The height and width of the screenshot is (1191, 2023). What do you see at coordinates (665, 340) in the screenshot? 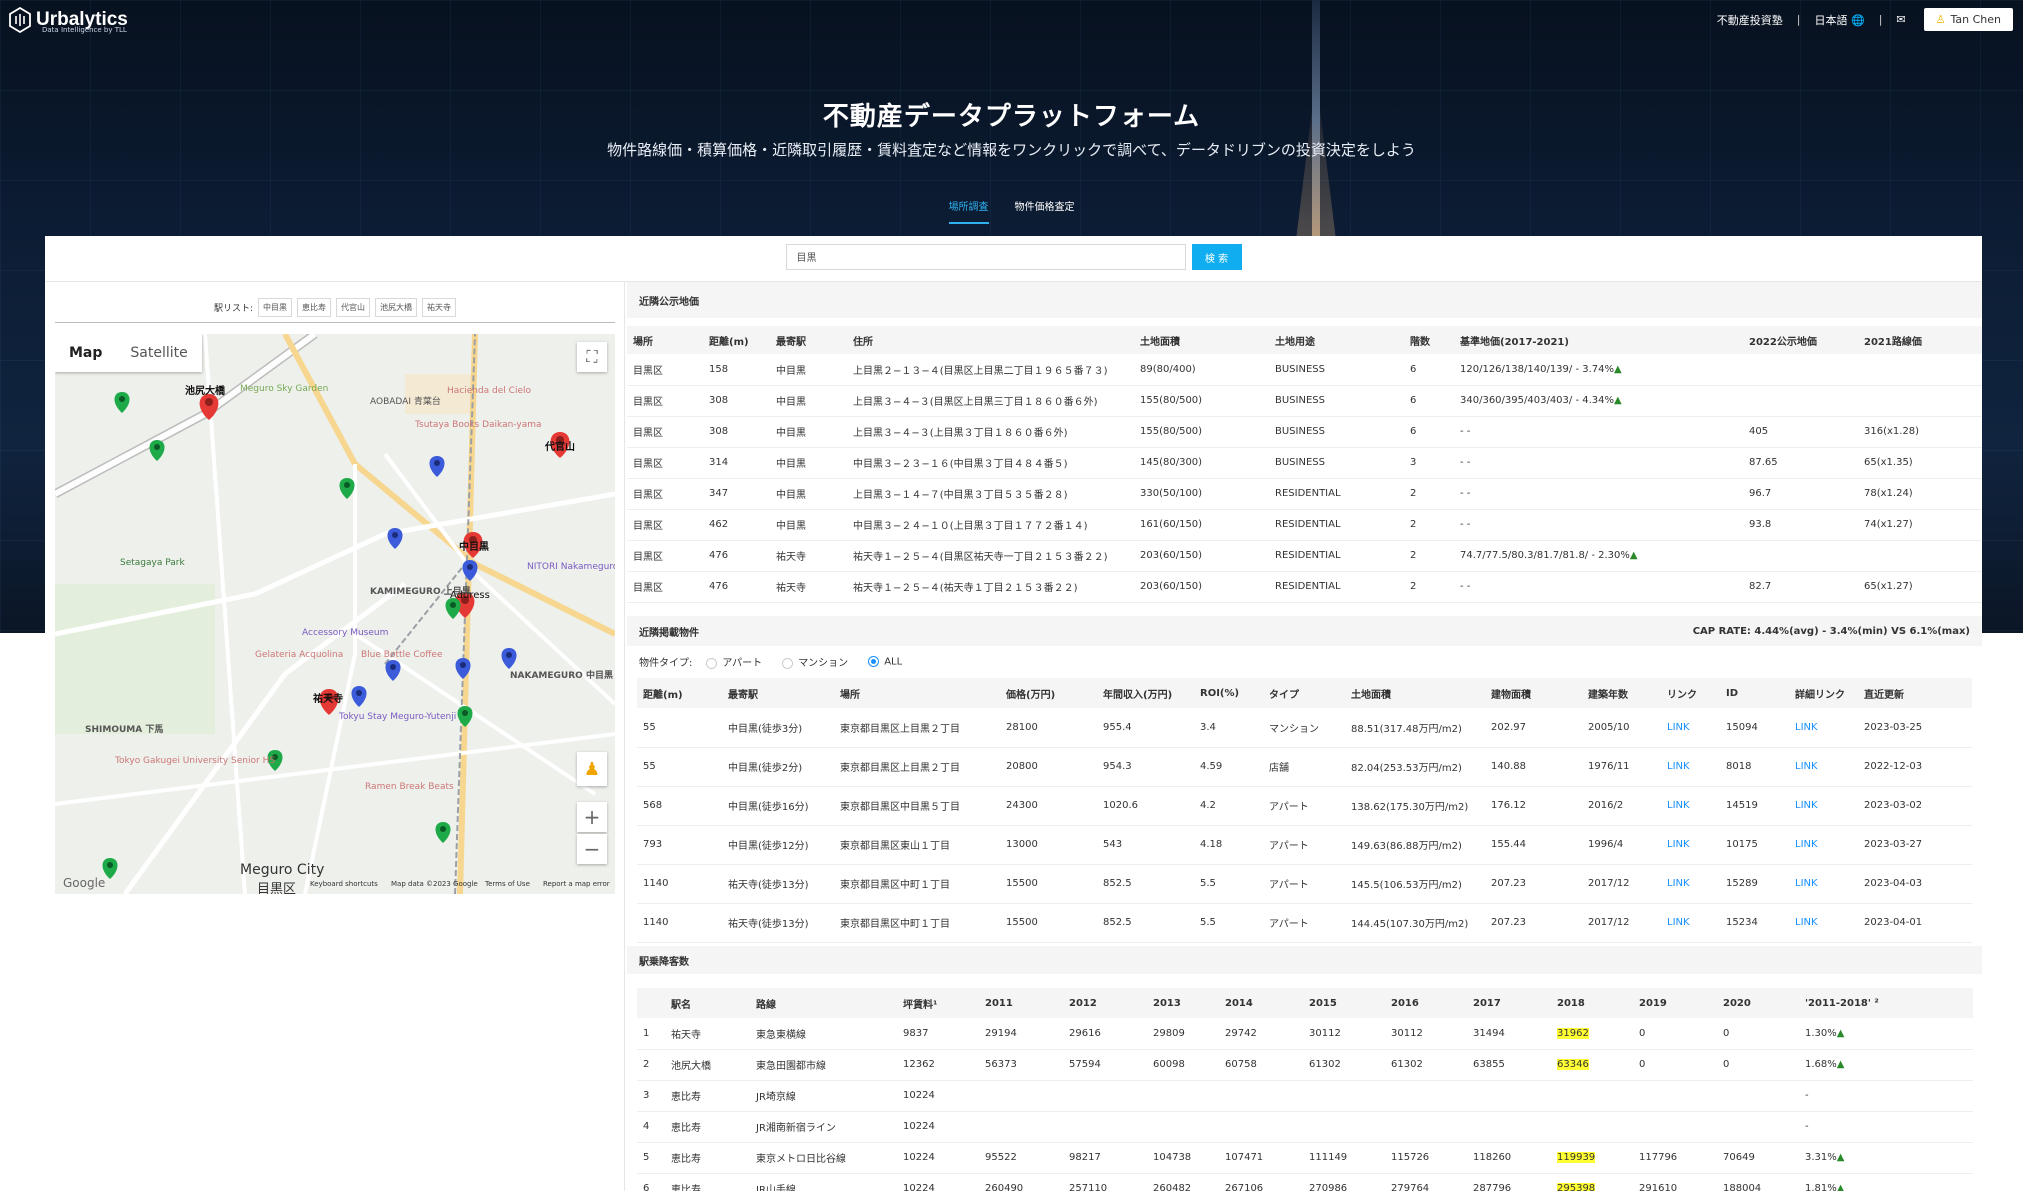
I see `column-header: 場所` at bounding box center [665, 340].